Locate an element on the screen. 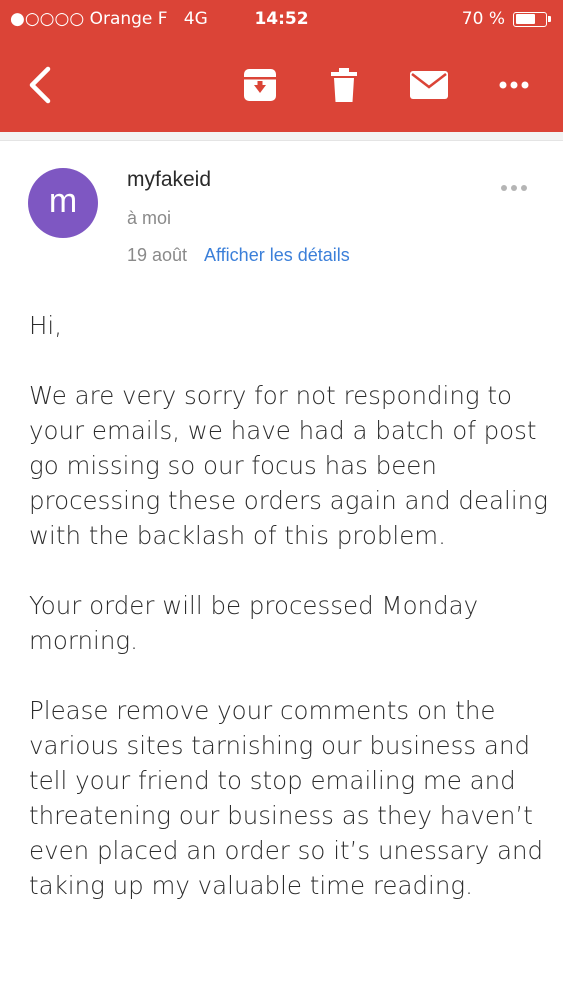 This screenshot has height=1000, width=563. trash-icon is located at coordinates (344, 85).